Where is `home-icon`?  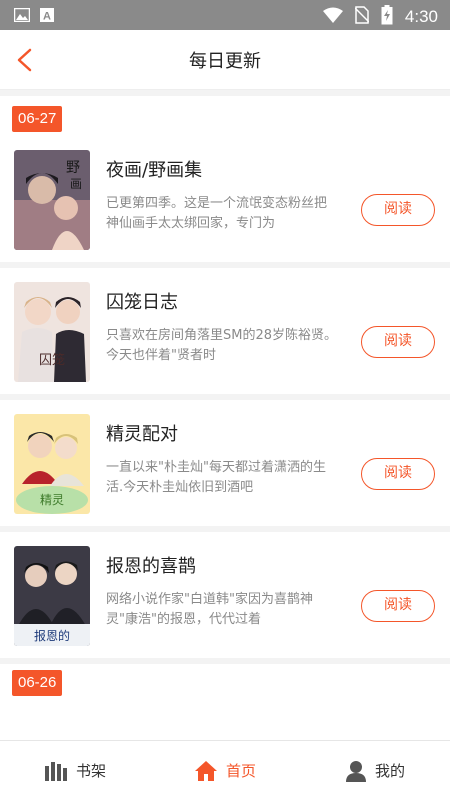 home-icon is located at coordinates (205, 770).